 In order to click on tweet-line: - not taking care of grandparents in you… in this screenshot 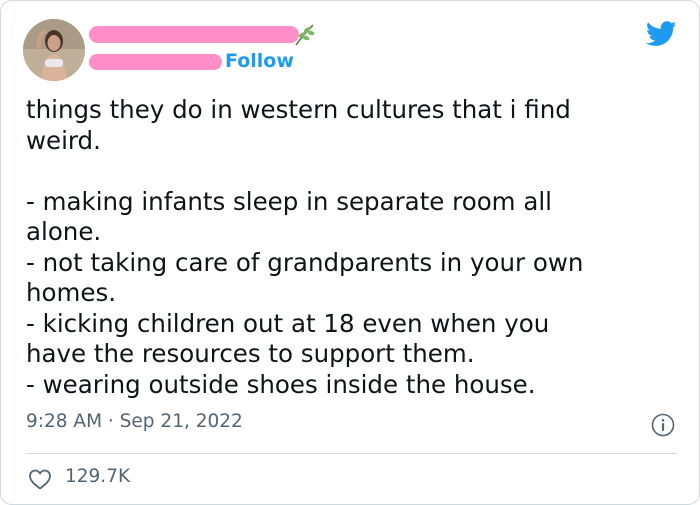, I will do `click(305, 262)`.